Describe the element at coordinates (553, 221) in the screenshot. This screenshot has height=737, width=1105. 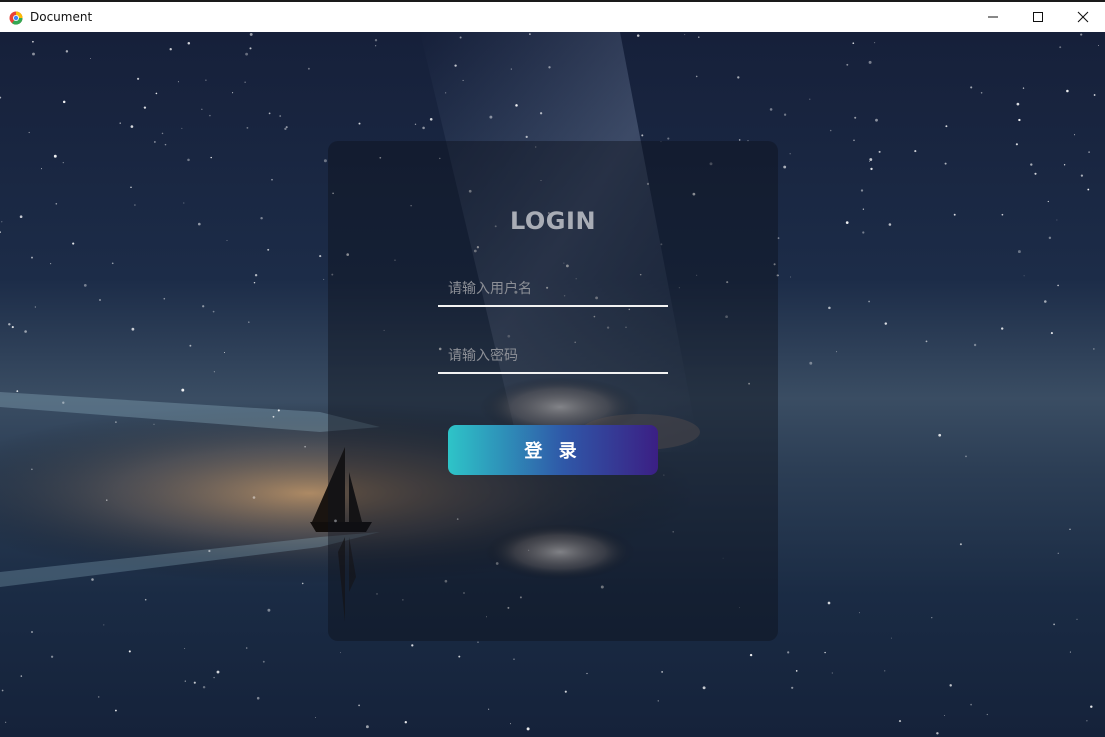
I see `login-title: LOGIN` at that location.